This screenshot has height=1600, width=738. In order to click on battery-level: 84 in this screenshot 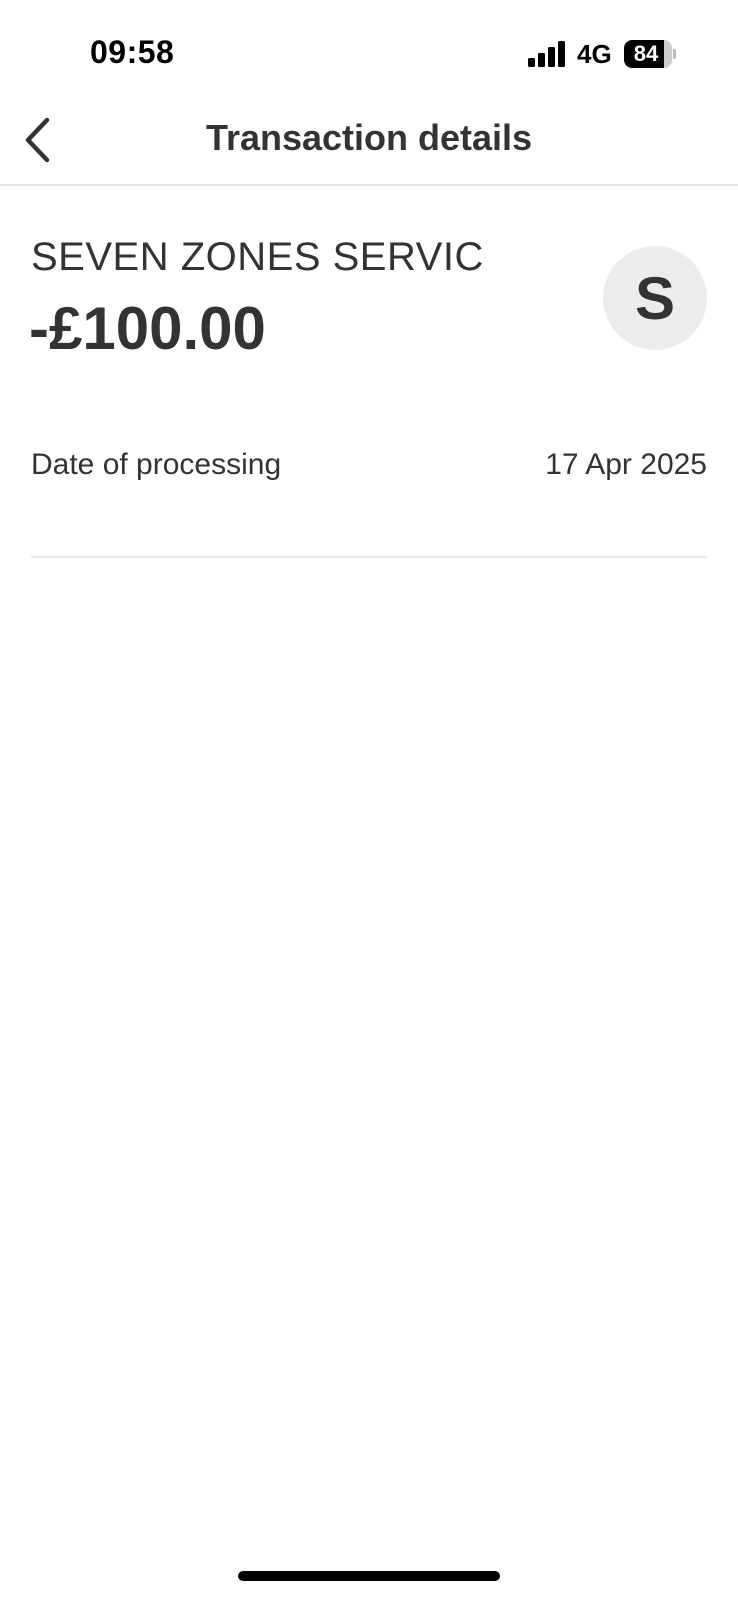, I will do `click(646, 53)`.